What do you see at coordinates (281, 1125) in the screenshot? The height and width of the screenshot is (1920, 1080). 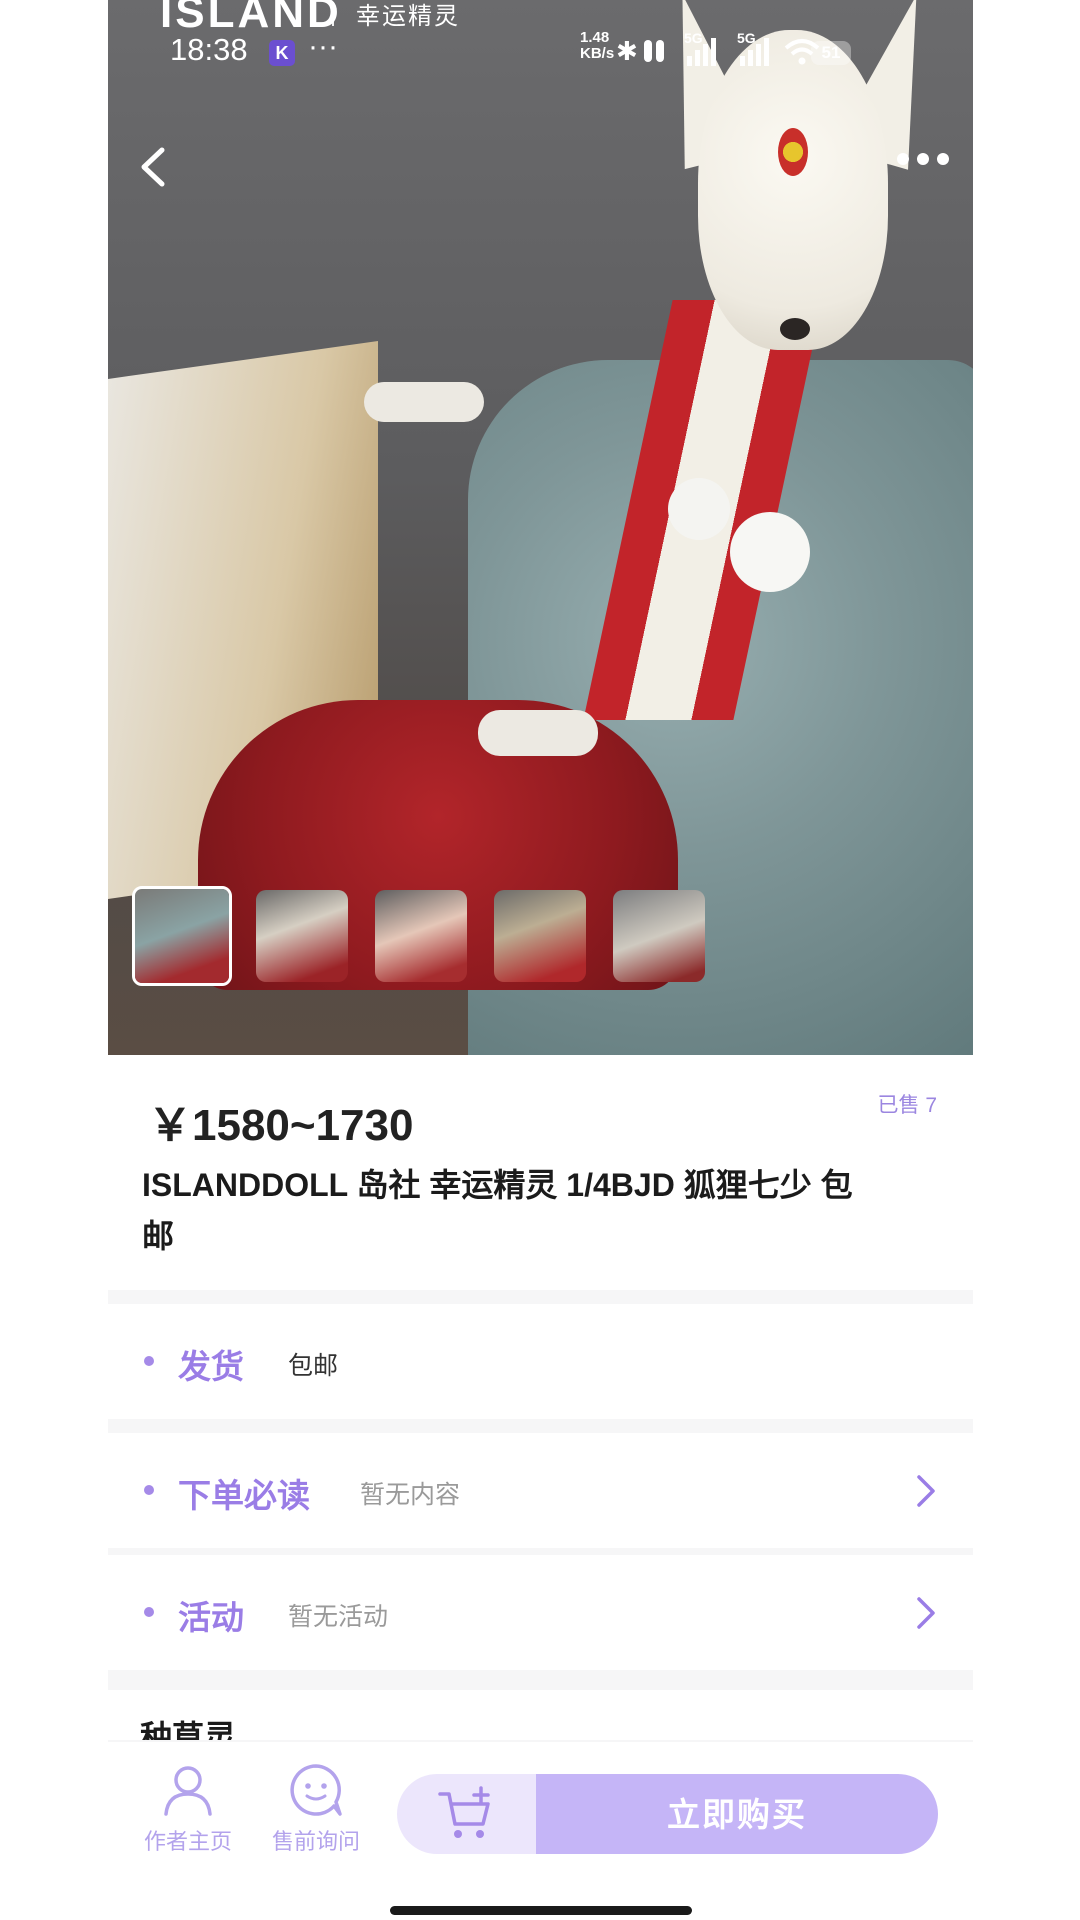 I see `price: ￥1580~1730` at bounding box center [281, 1125].